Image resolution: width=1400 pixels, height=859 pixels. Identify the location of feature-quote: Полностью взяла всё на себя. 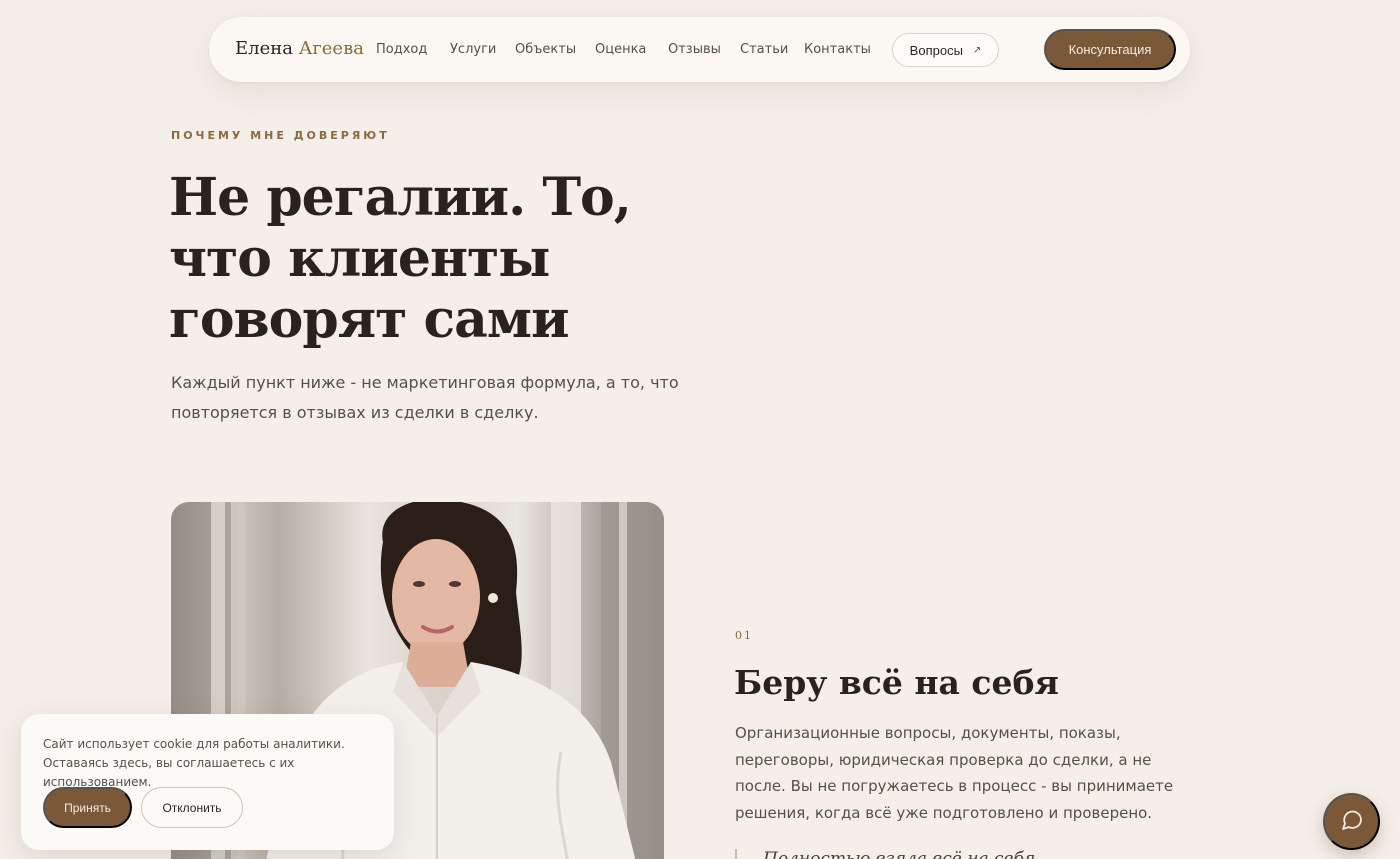
(885, 854).